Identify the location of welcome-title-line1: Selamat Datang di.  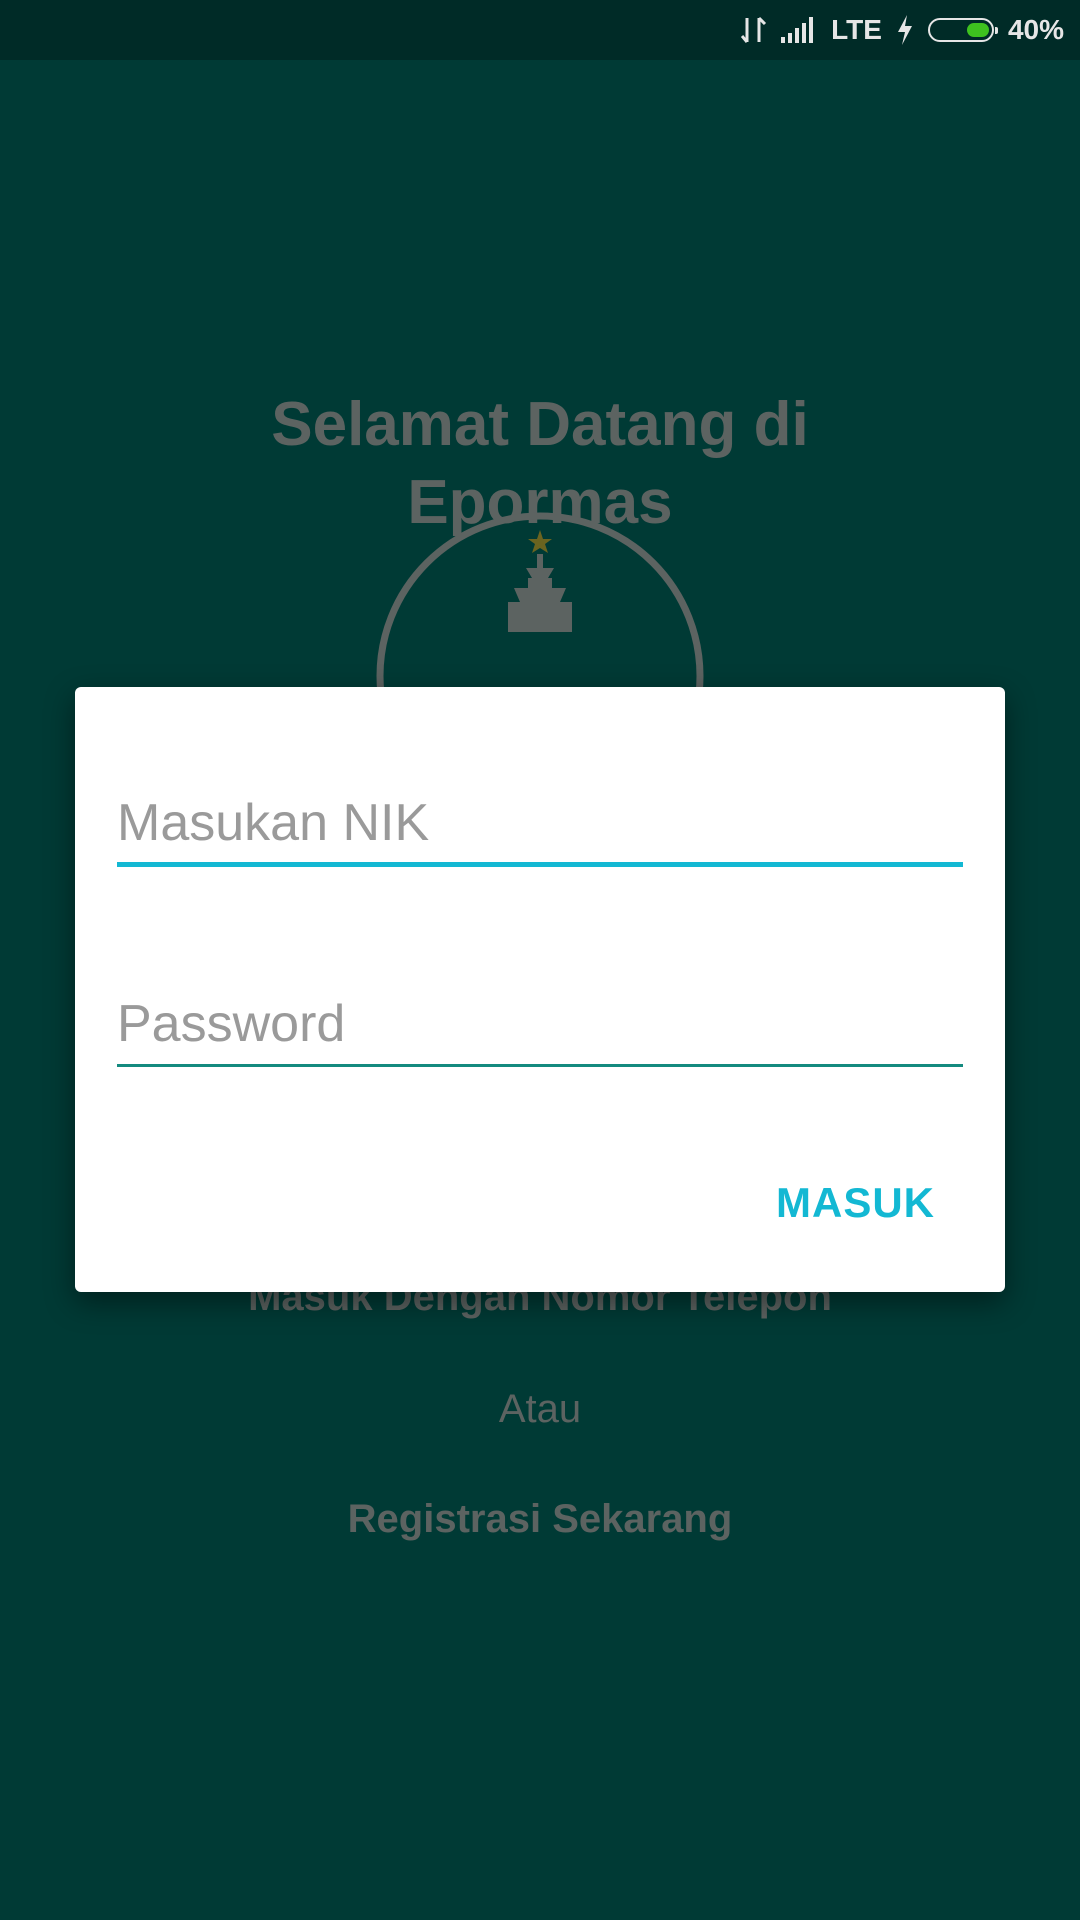
(540, 424).